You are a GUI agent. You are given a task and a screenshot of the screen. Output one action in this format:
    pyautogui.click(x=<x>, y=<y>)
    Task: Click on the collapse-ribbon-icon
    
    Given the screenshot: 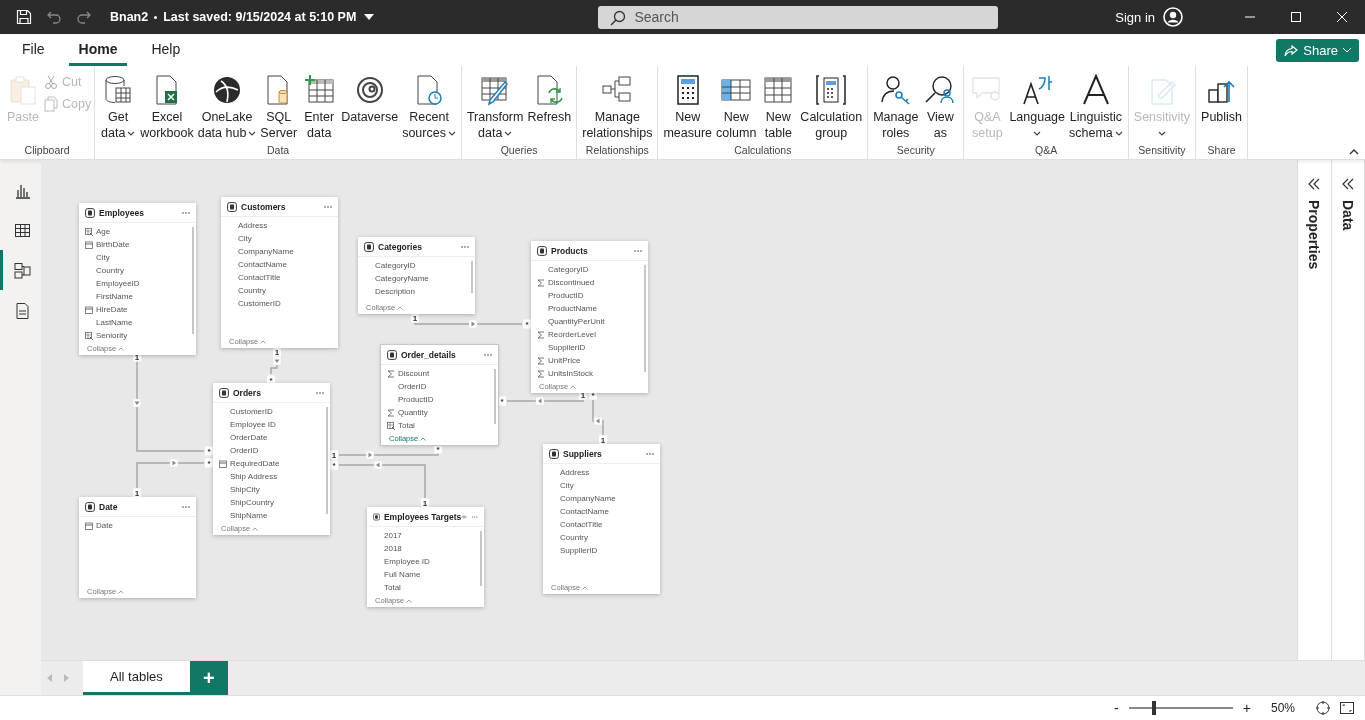 What is the action you would take?
    pyautogui.click(x=1354, y=152)
    